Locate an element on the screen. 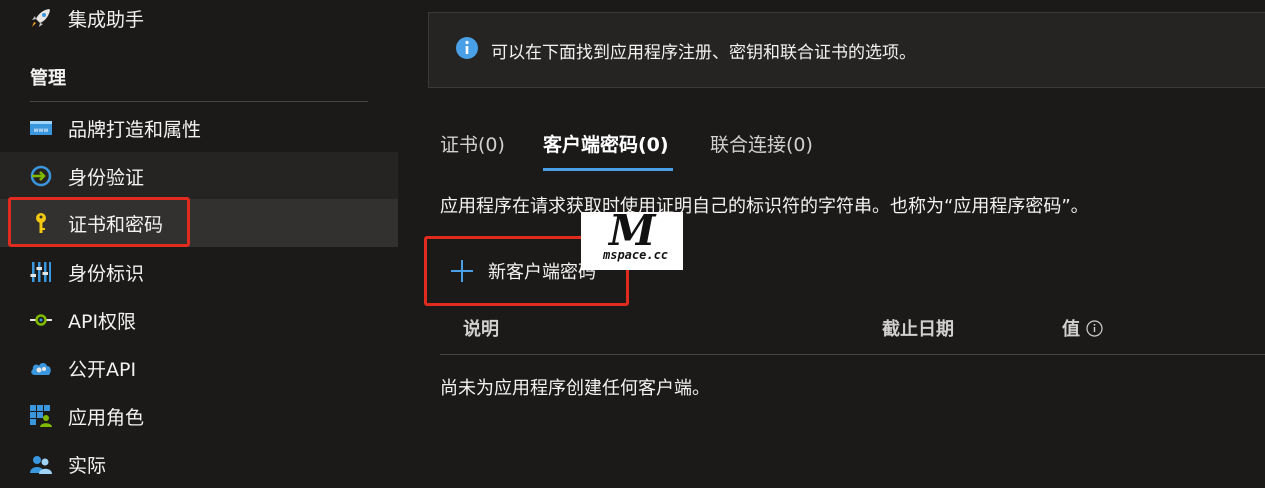 This screenshot has height=488, width=1265. owners-icon is located at coordinates (41, 464).